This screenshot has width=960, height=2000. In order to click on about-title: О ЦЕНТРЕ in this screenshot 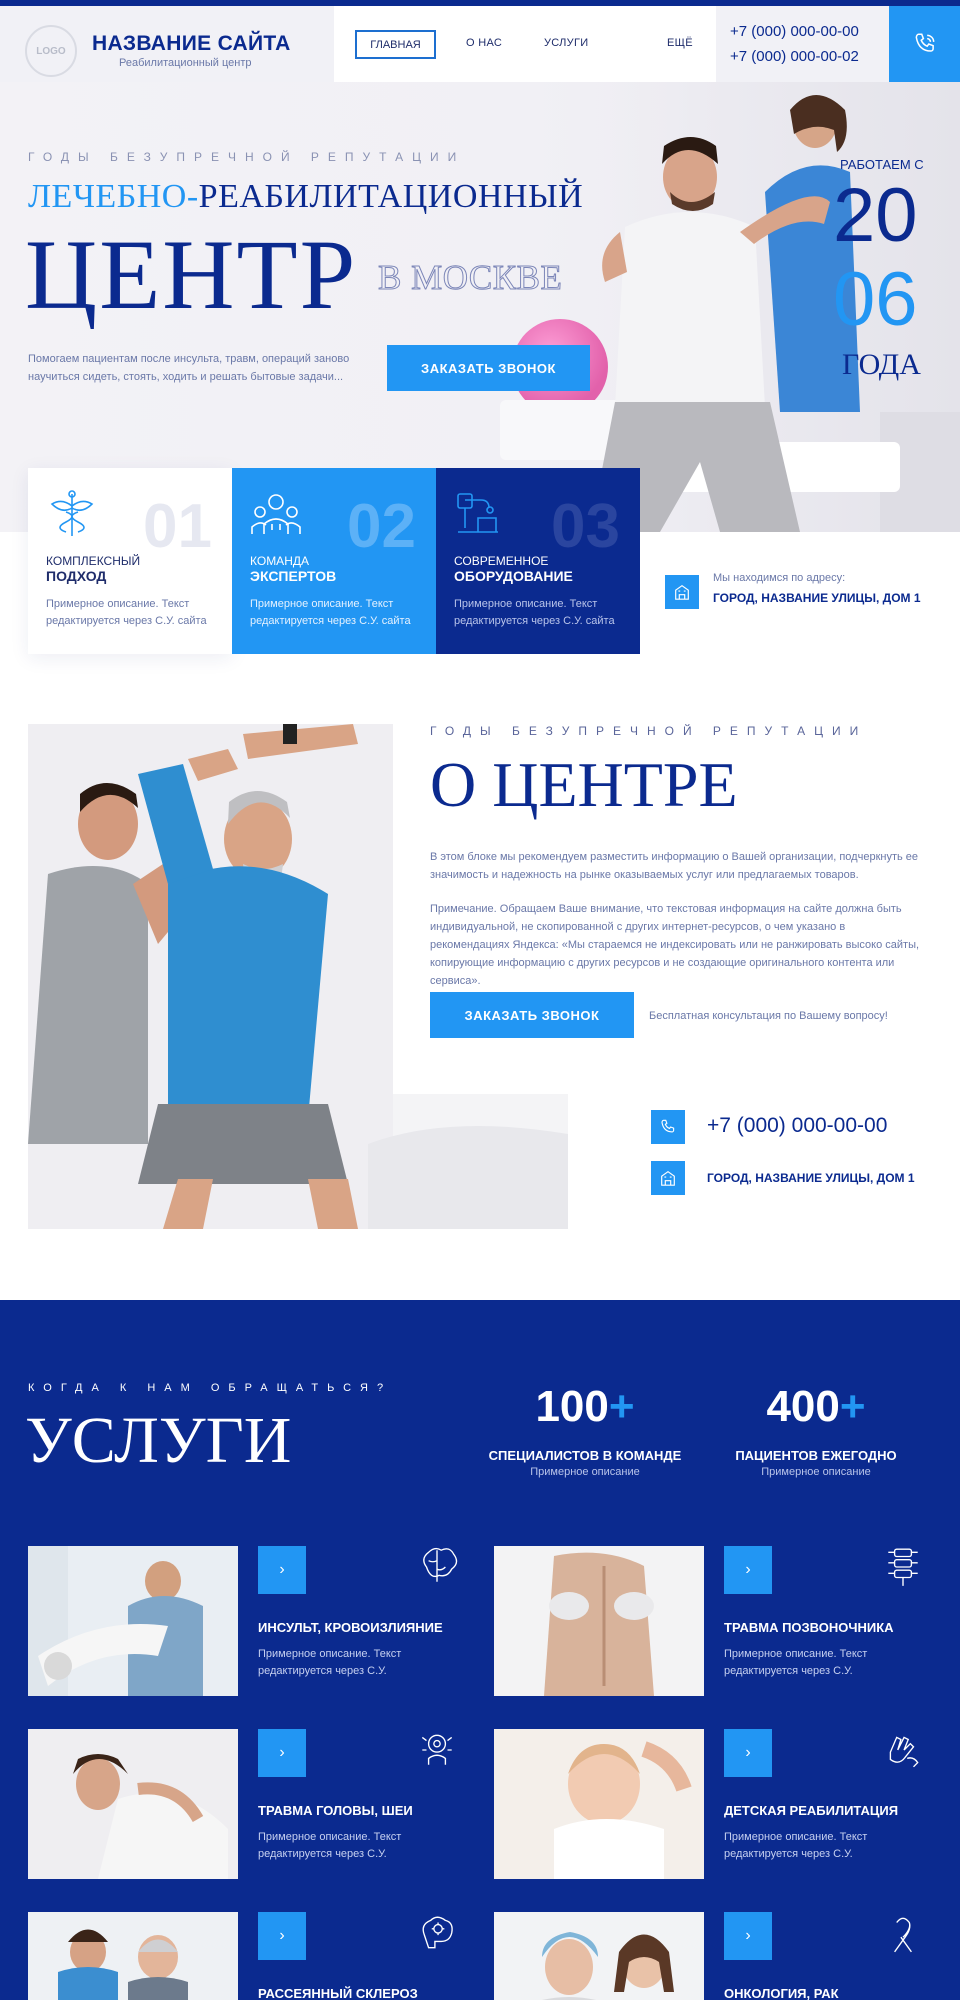, I will do `click(584, 784)`.